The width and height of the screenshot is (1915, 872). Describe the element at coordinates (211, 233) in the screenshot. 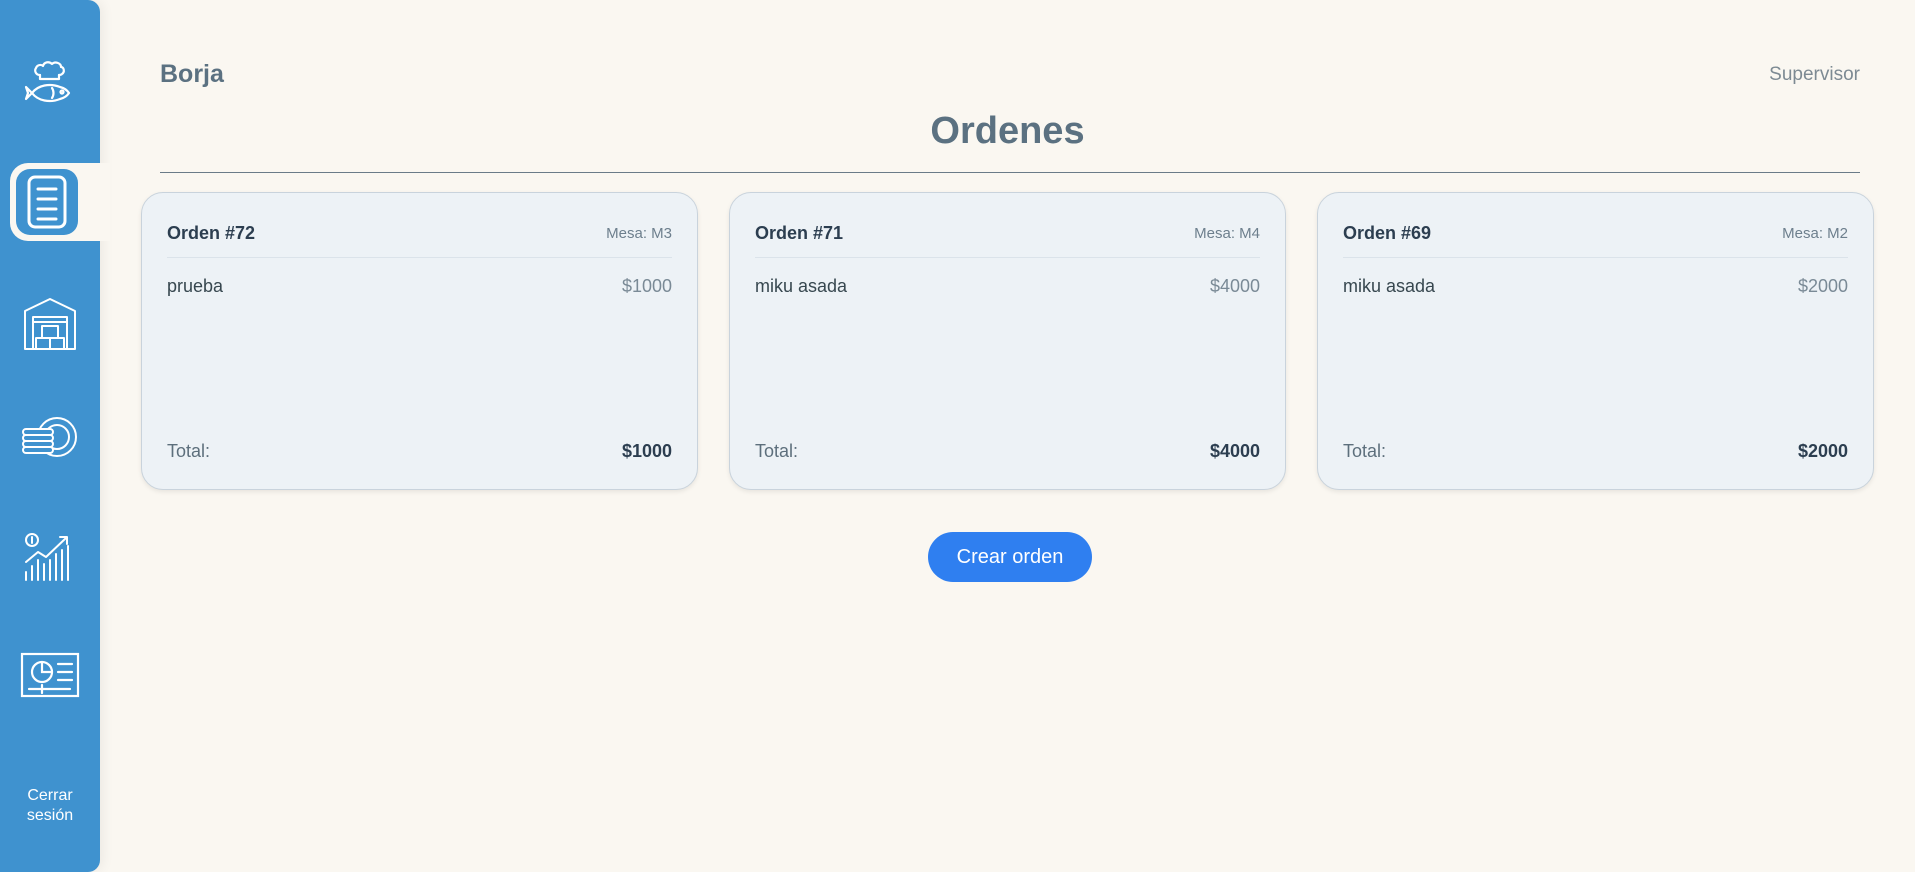

I see `order-id: Orden #72` at that location.